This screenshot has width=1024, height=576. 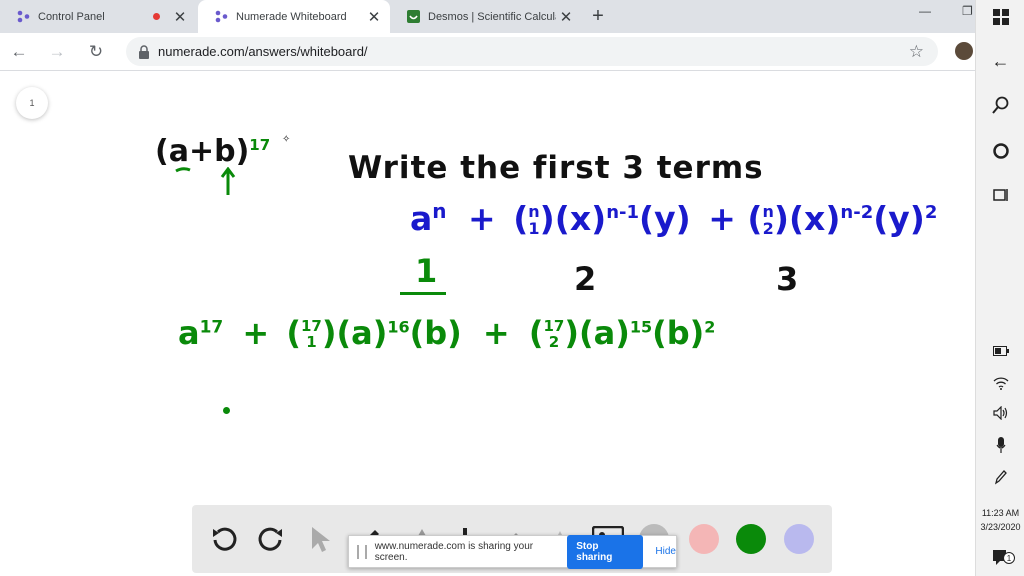 What do you see at coordinates (454, 551) in the screenshot?
I see `share-message: www.numerade.com is sharing your screen.` at bounding box center [454, 551].